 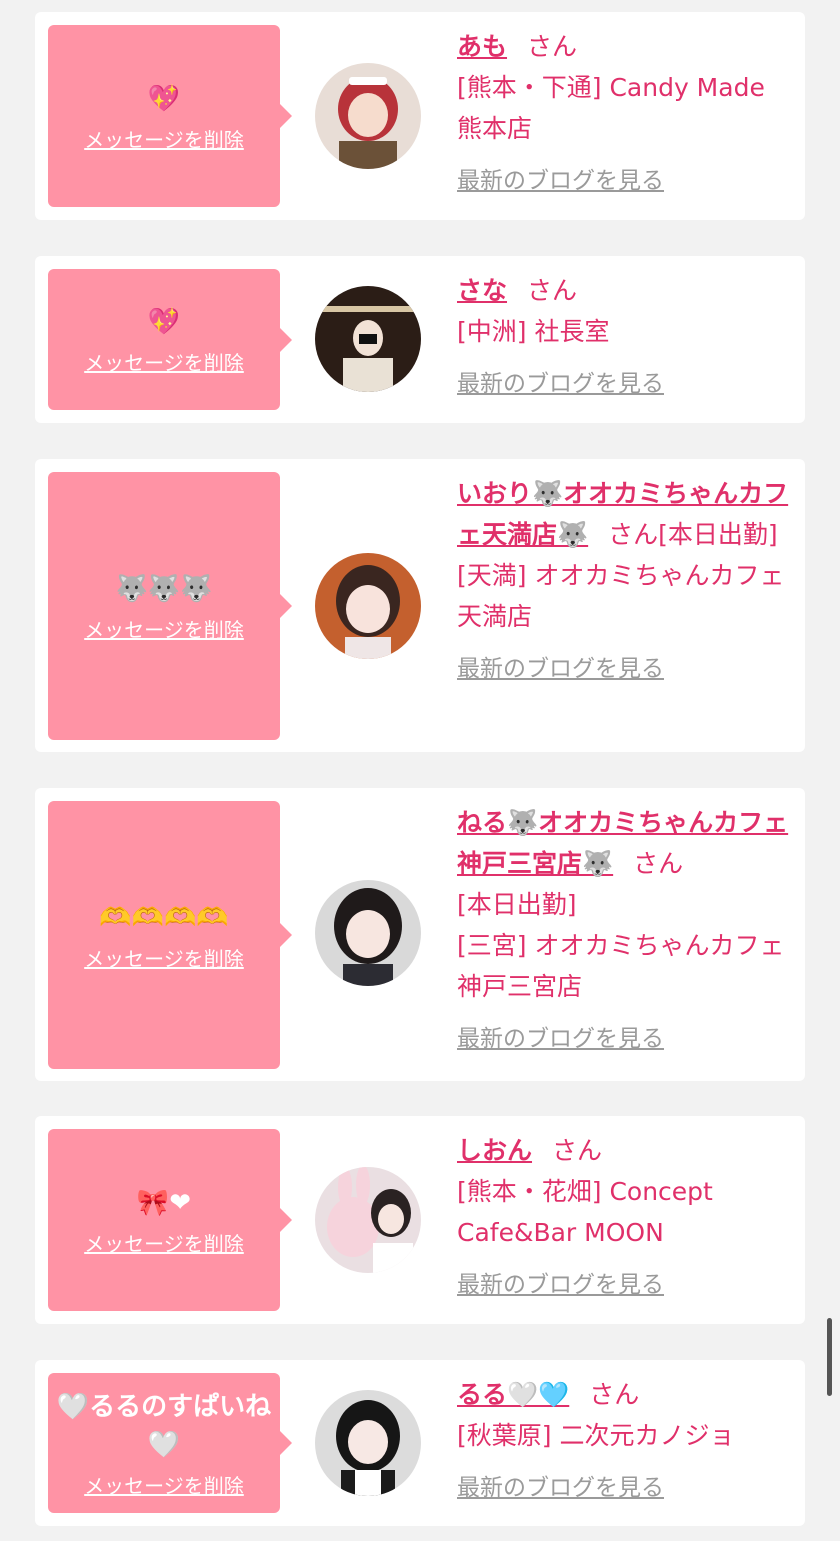 I want to click on scrollbar, so click(x=829, y=1357).